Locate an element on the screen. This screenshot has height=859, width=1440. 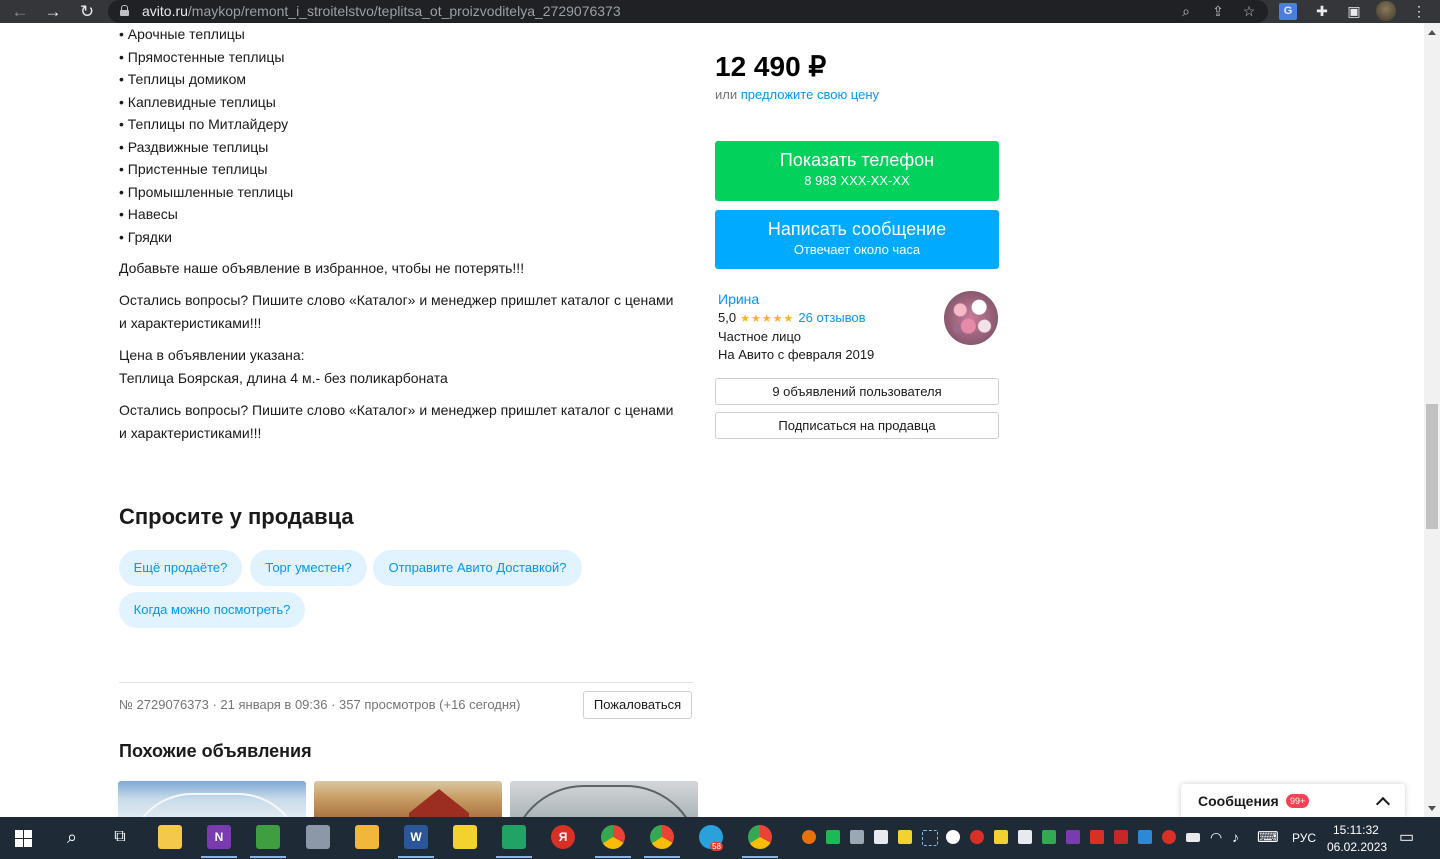
show-phone-button: Показать телефон 8 983 XXX-XX-XX is located at coordinates (857, 171).